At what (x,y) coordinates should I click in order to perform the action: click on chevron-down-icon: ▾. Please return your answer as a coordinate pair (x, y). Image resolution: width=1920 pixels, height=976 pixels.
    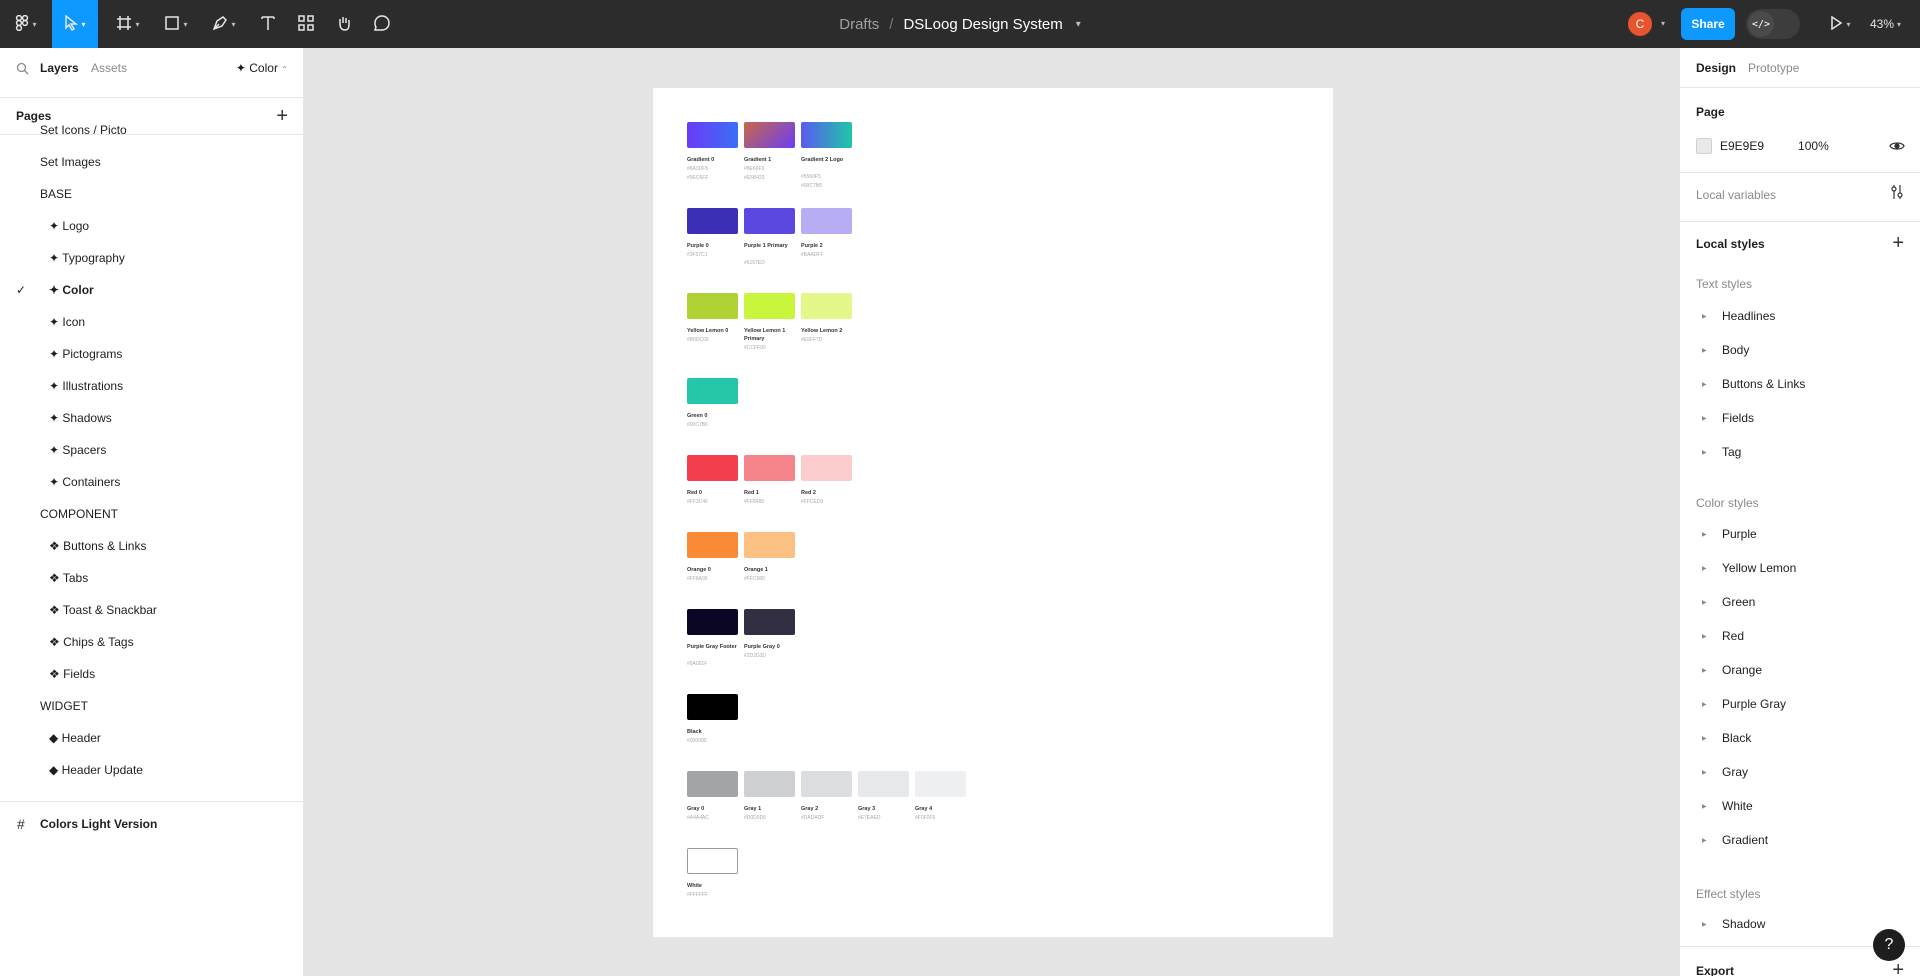
    Looking at the image, I should click on (1663, 23).